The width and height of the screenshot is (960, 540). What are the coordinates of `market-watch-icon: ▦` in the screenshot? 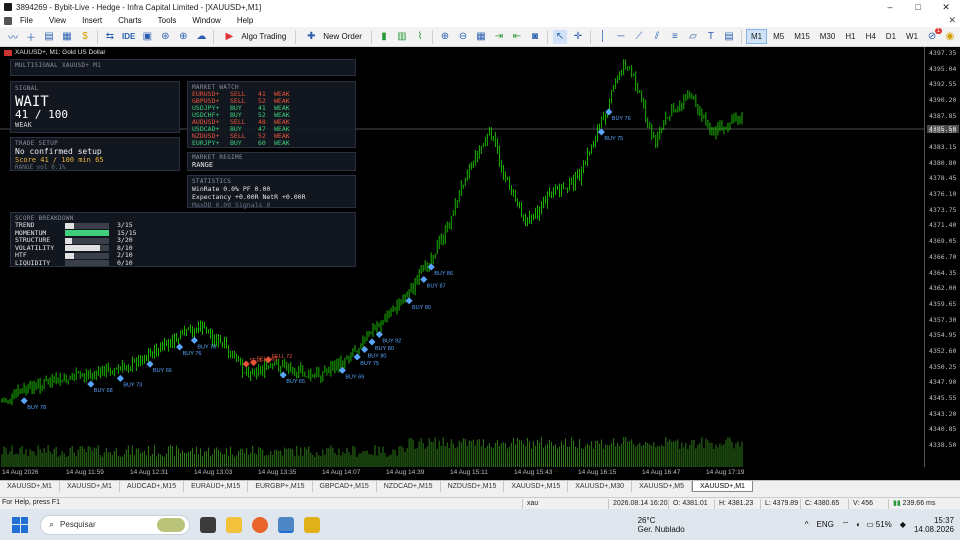 It's located at (67, 37).